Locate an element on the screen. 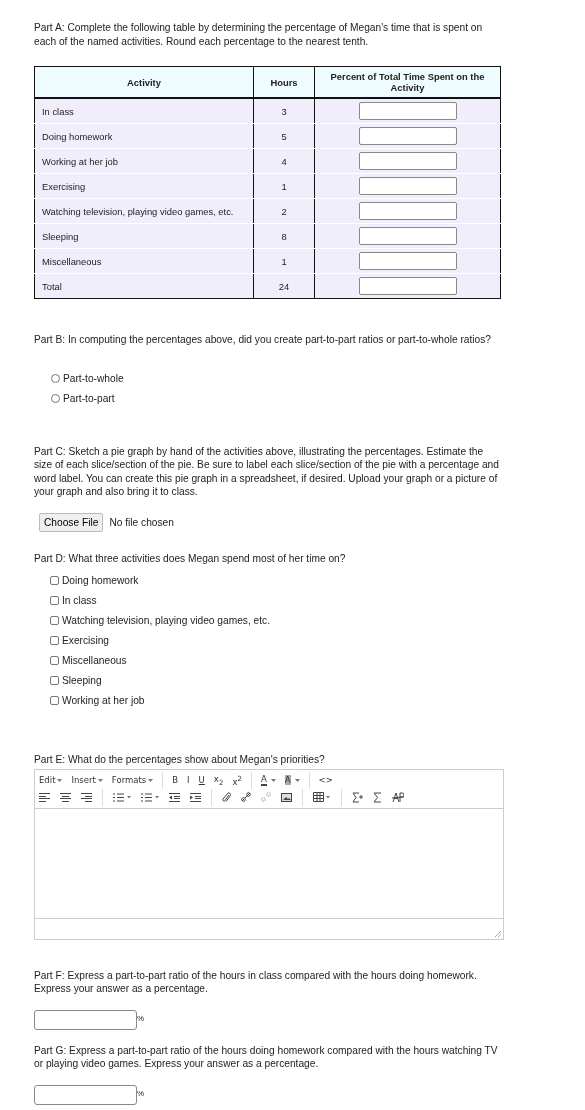 This screenshot has width=585, height=1110. question-text: Part E: What do the percentages show about Megan's priorities? is located at coordinates (180, 760).